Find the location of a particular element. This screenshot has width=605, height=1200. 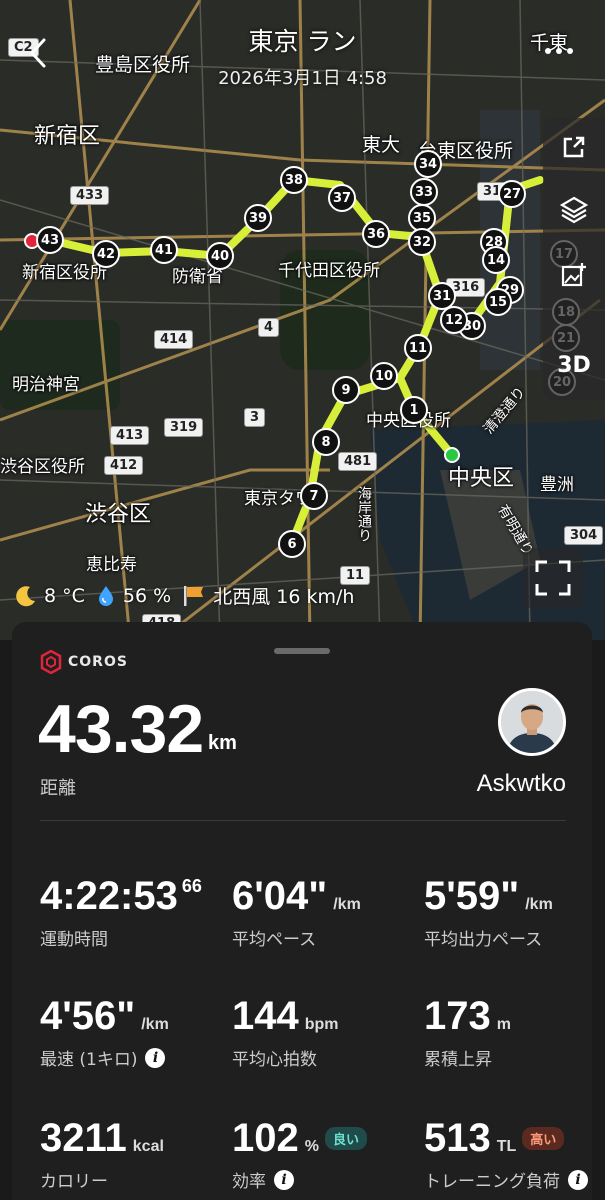

stat-avg-power-pace: 5'59" /km 平均出力ペース is located at coordinates (514, 912).